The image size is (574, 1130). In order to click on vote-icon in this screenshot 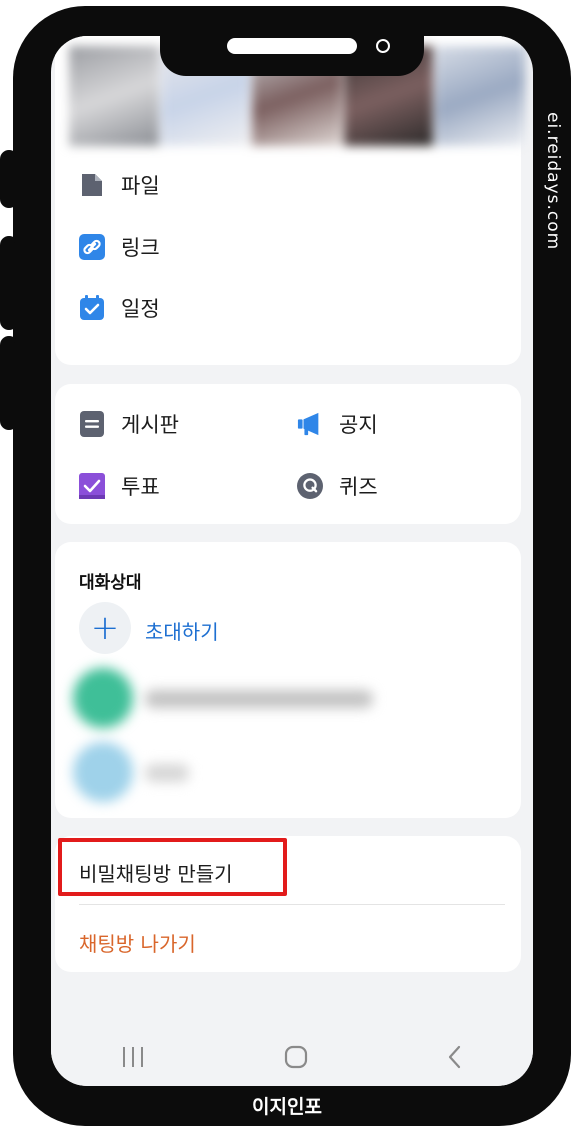, I will do `click(92, 486)`.